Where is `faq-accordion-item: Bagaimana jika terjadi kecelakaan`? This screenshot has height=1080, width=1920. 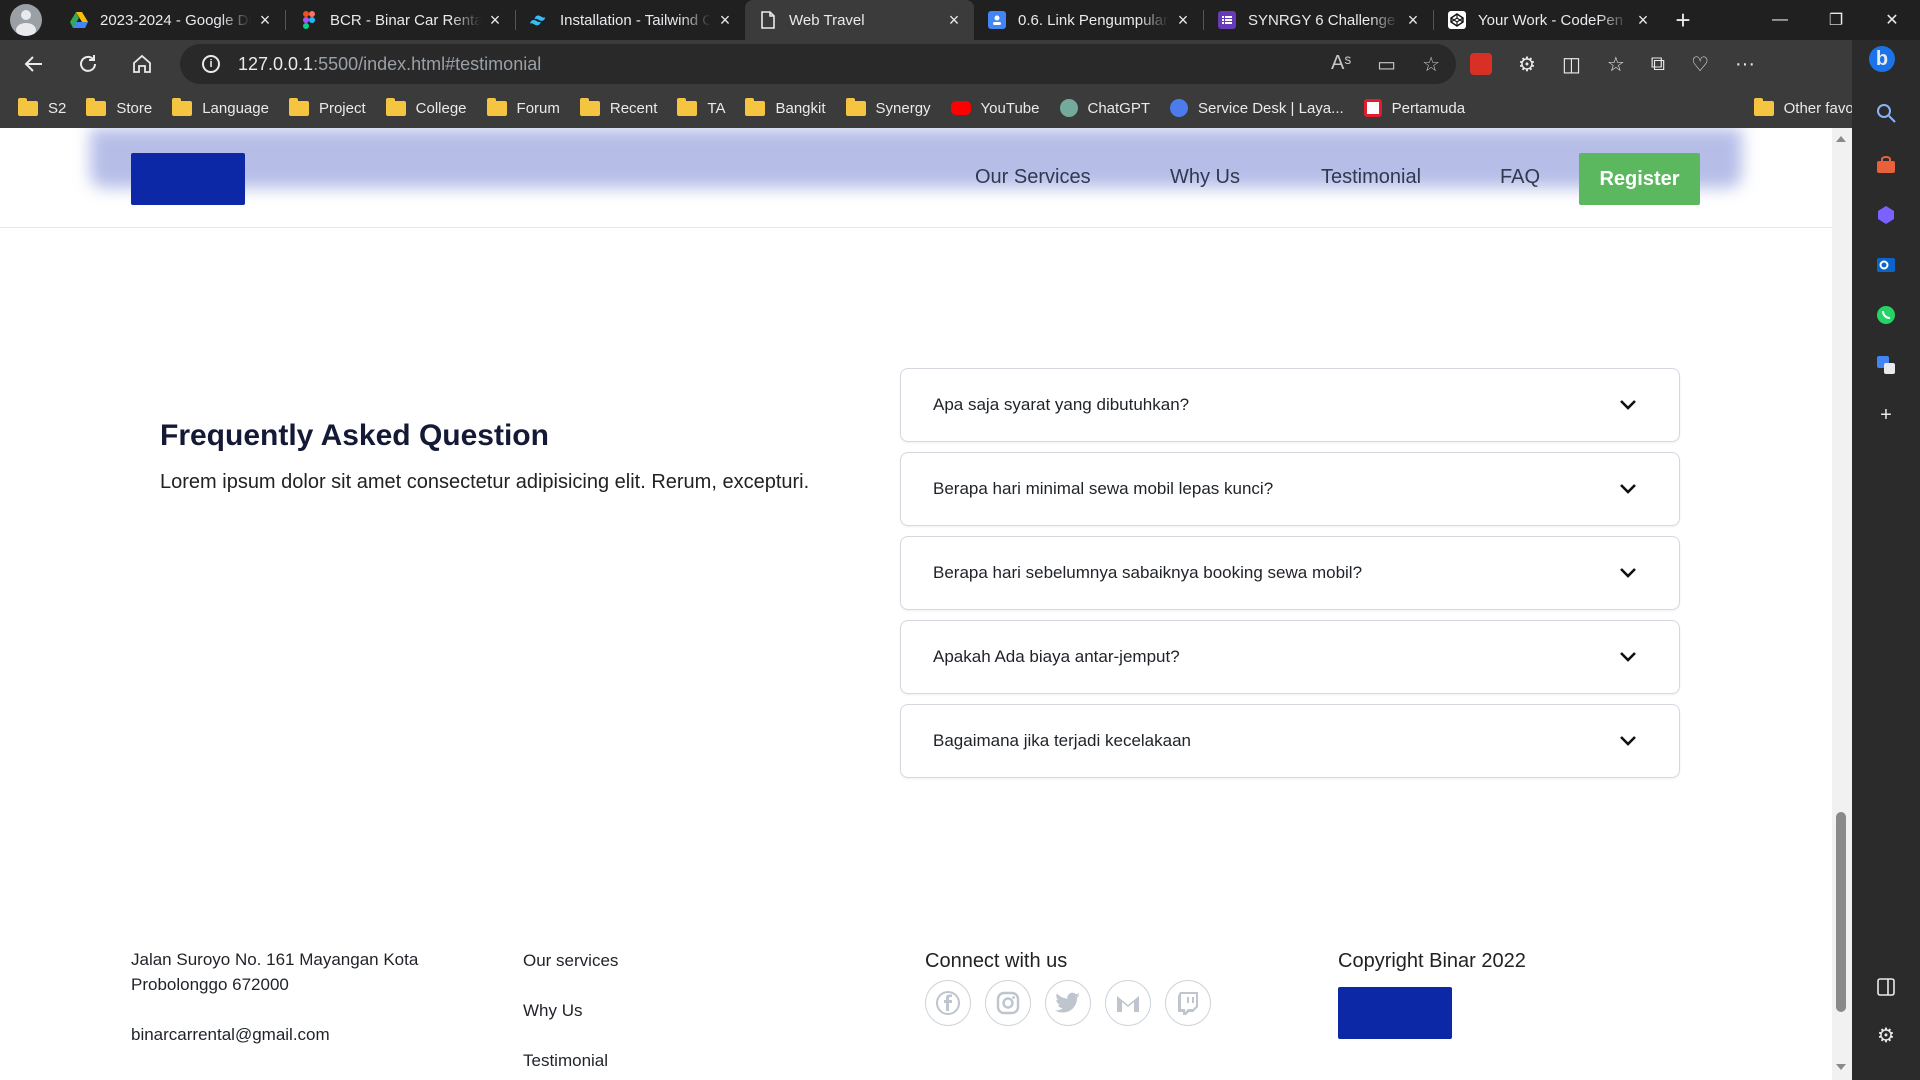 faq-accordion-item: Bagaimana jika terjadi kecelakaan is located at coordinates (1290, 741).